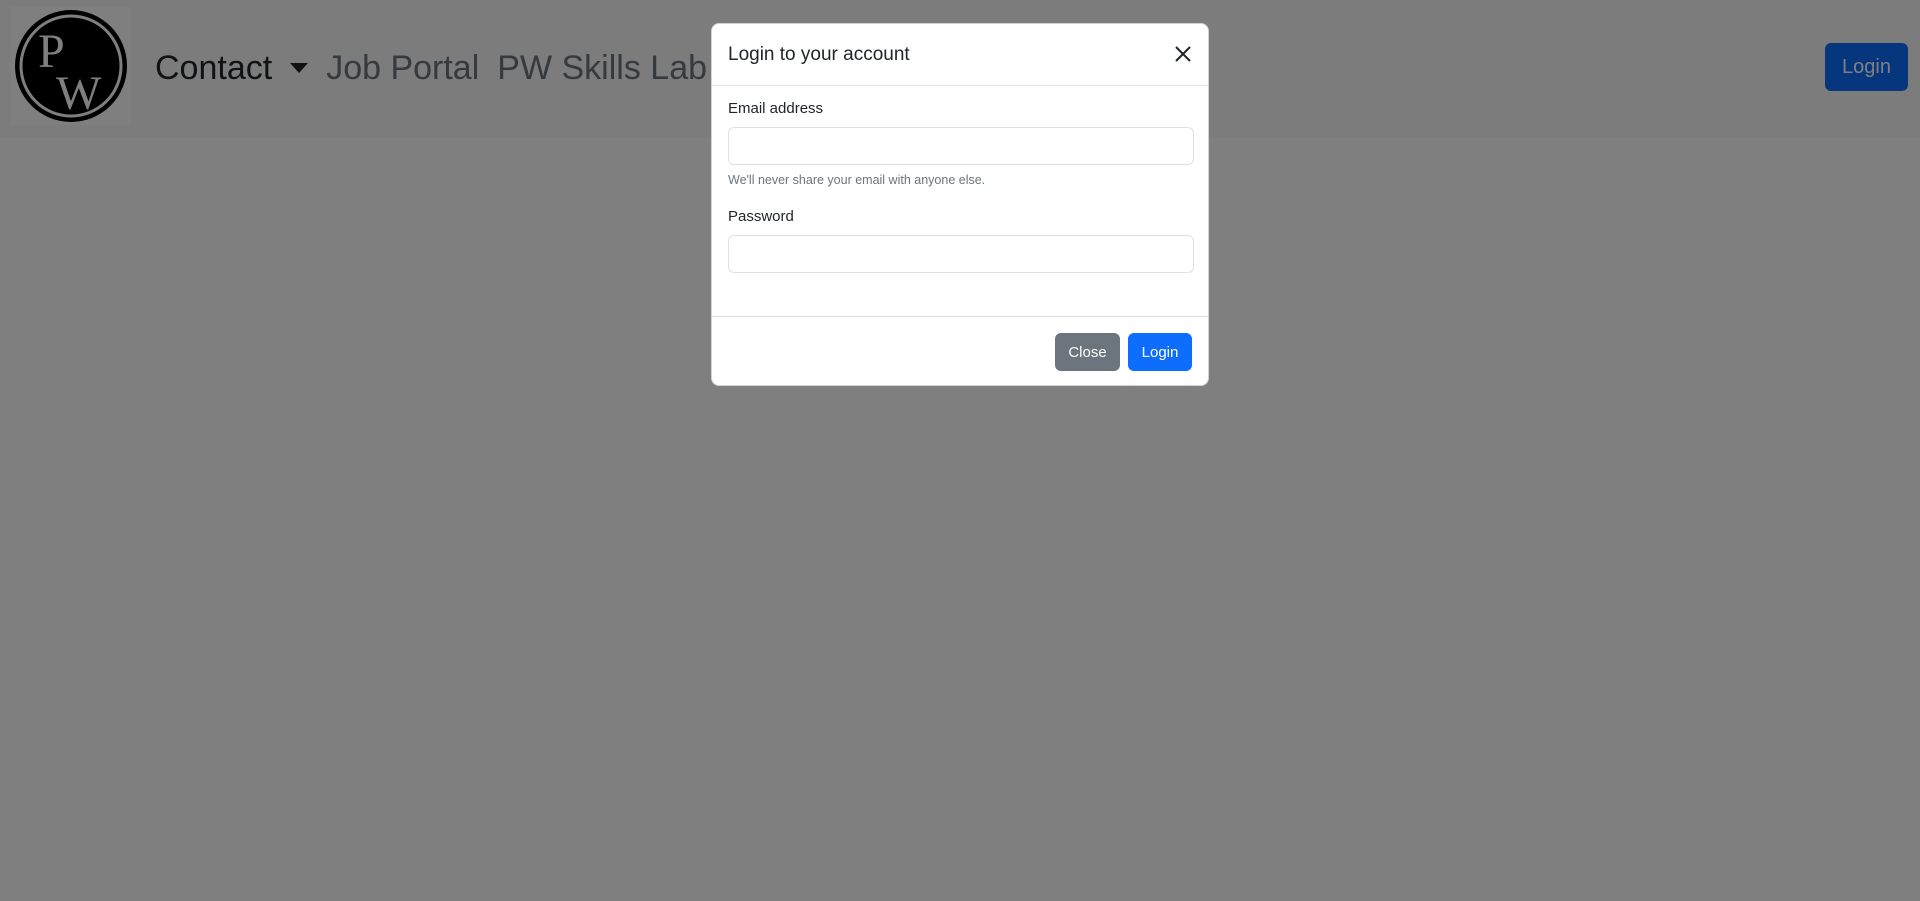  Describe the element at coordinates (1160, 352) in the screenshot. I see `login-submit-button: Login` at that location.